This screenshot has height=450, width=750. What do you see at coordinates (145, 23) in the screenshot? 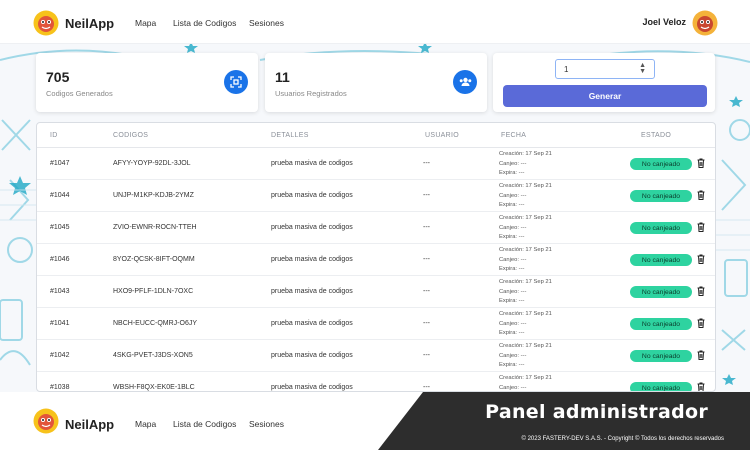
I see `nav-link-mapa: Mapa` at bounding box center [145, 23].